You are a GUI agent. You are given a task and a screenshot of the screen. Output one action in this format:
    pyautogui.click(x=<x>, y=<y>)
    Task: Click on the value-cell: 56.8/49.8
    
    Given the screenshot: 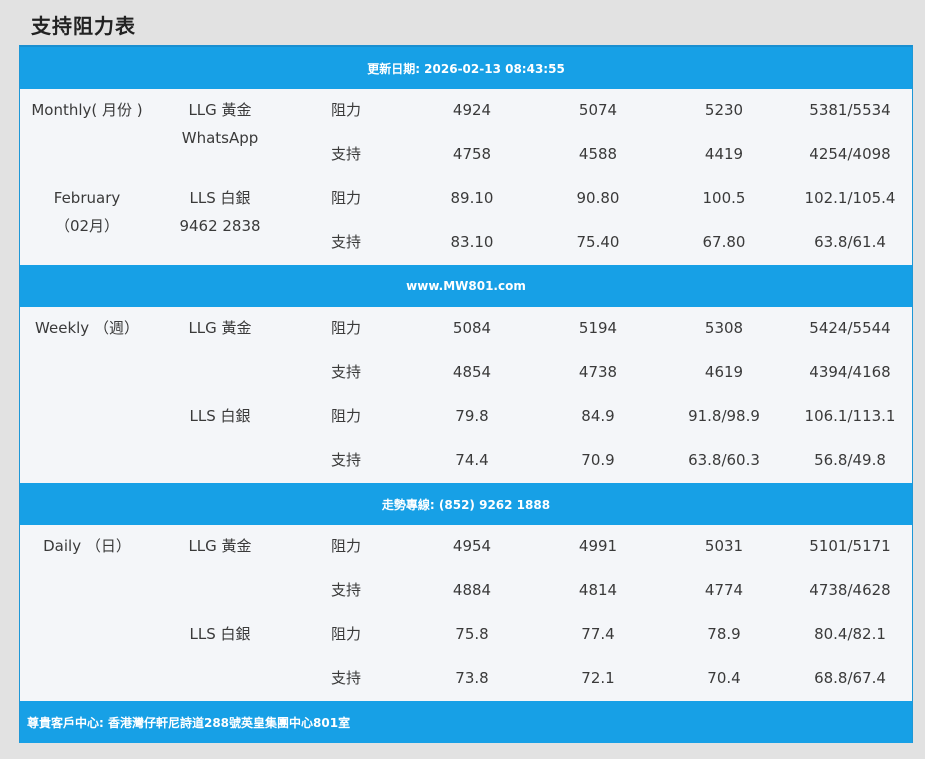 What is the action you would take?
    pyautogui.click(x=850, y=460)
    